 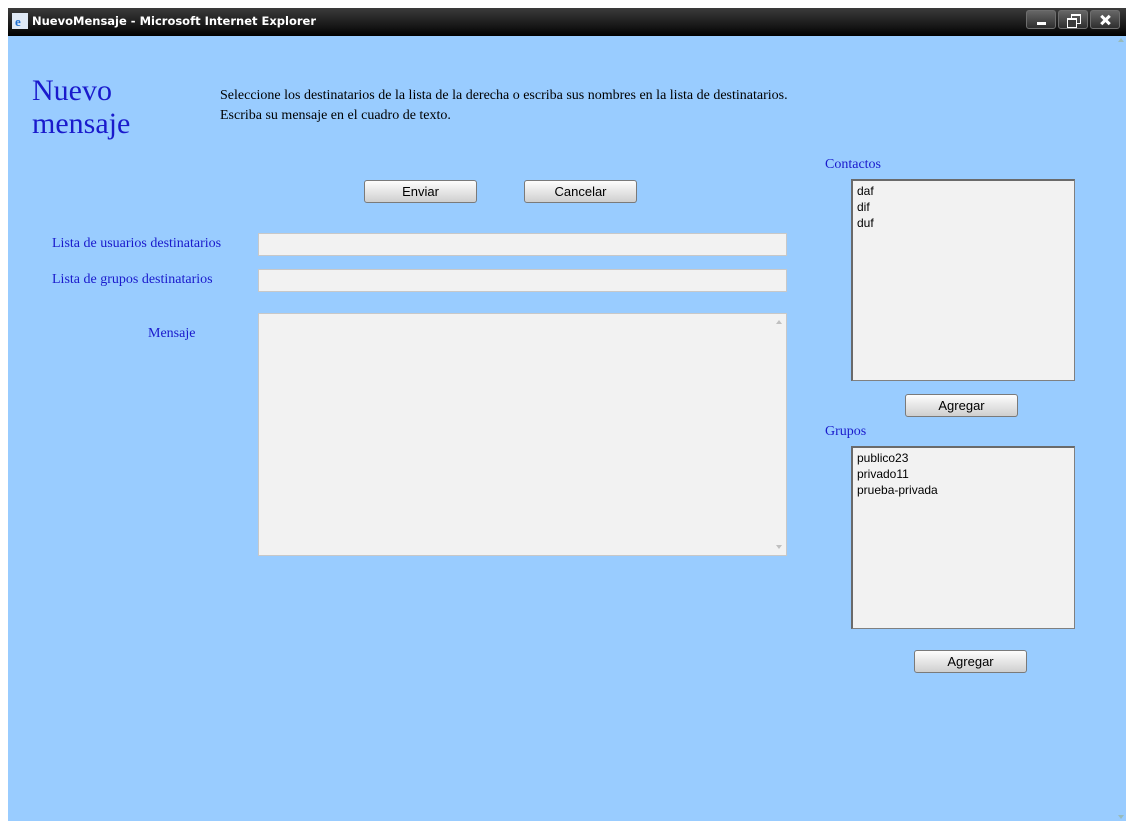 What do you see at coordinates (72, 90) in the screenshot?
I see `page-title-line1: Nuevo` at bounding box center [72, 90].